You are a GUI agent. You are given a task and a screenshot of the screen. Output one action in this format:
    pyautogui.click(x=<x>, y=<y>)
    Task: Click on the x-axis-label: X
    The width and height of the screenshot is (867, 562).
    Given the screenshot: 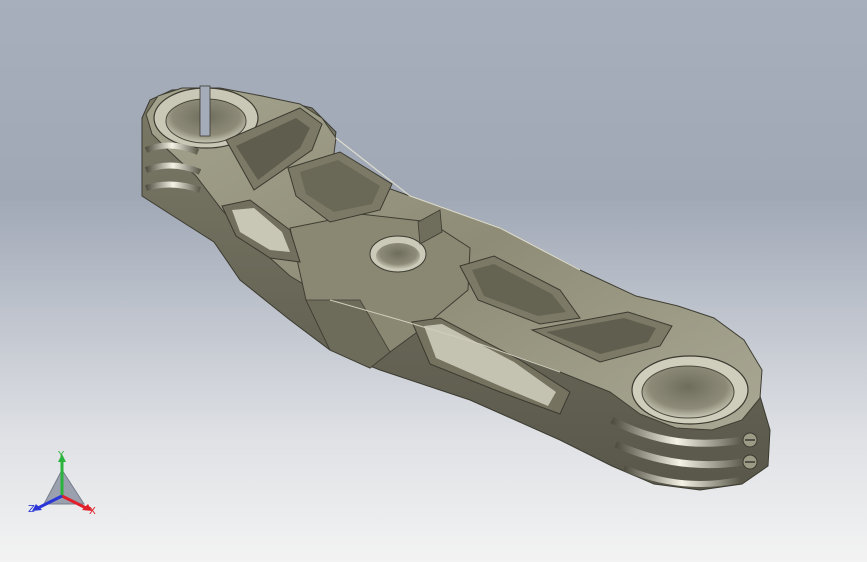 What is the action you would take?
    pyautogui.click(x=92, y=511)
    